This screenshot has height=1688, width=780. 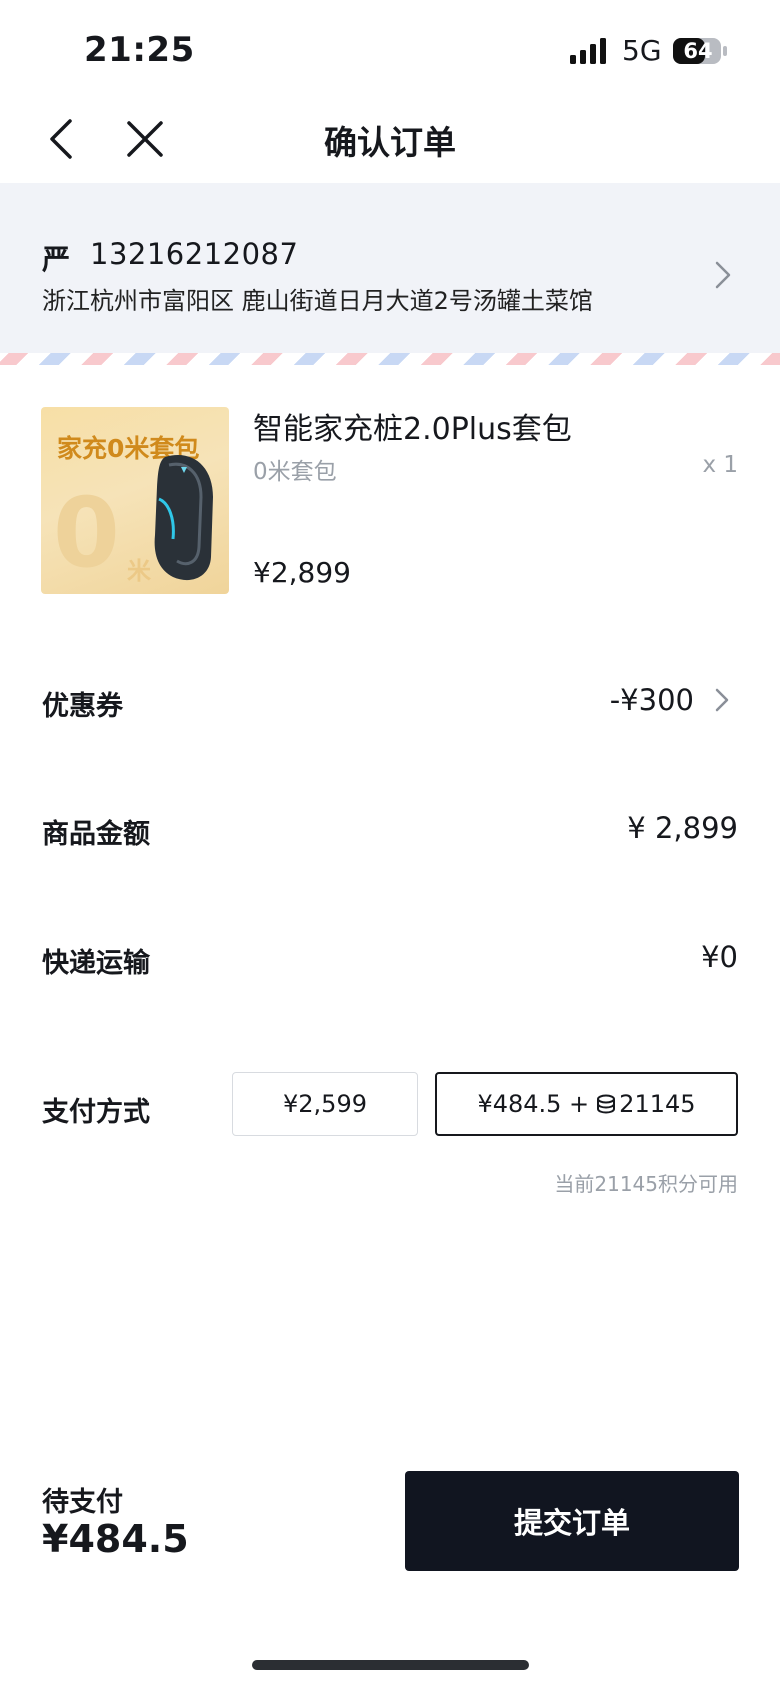 What do you see at coordinates (390, 142) in the screenshot?
I see `page-title: 确认订单` at bounding box center [390, 142].